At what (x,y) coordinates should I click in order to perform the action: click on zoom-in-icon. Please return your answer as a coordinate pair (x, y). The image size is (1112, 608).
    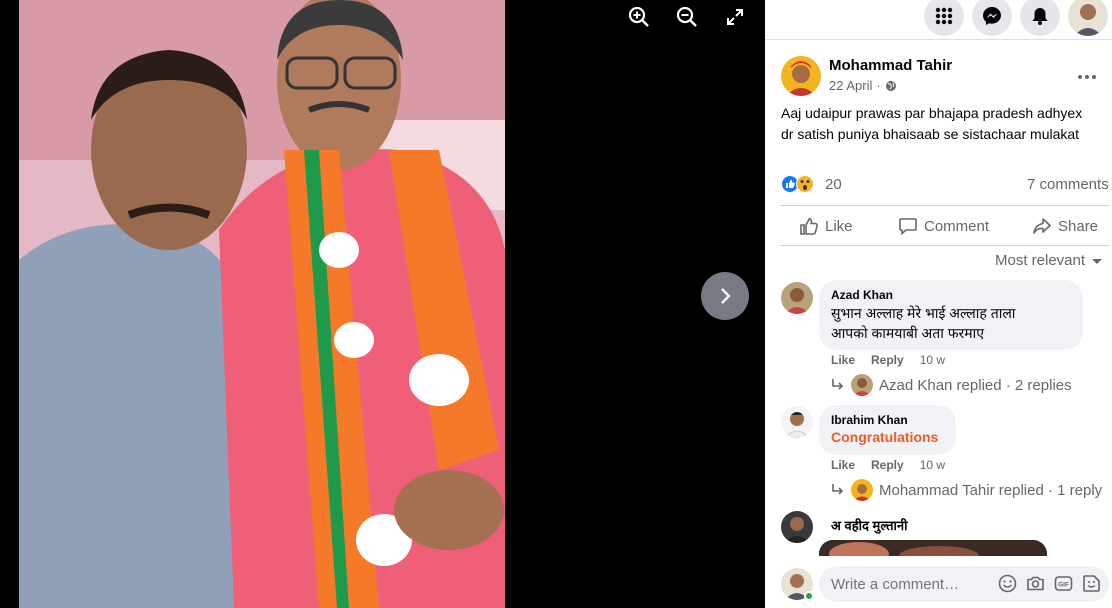
    Looking at the image, I should click on (638, 16).